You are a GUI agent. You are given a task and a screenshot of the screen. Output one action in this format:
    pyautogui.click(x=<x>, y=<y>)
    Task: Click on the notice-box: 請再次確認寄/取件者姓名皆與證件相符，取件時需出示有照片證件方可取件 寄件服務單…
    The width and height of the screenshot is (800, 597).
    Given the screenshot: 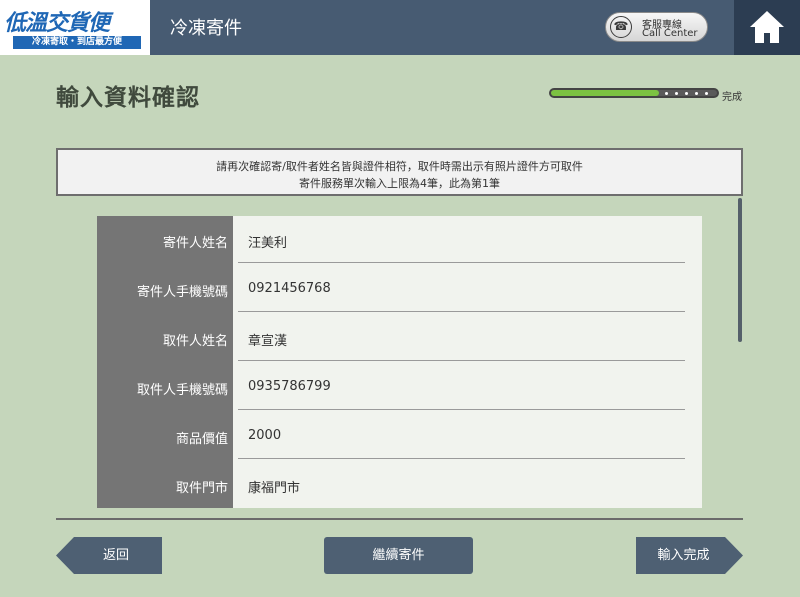 What is the action you would take?
    pyautogui.click(x=399, y=172)
    